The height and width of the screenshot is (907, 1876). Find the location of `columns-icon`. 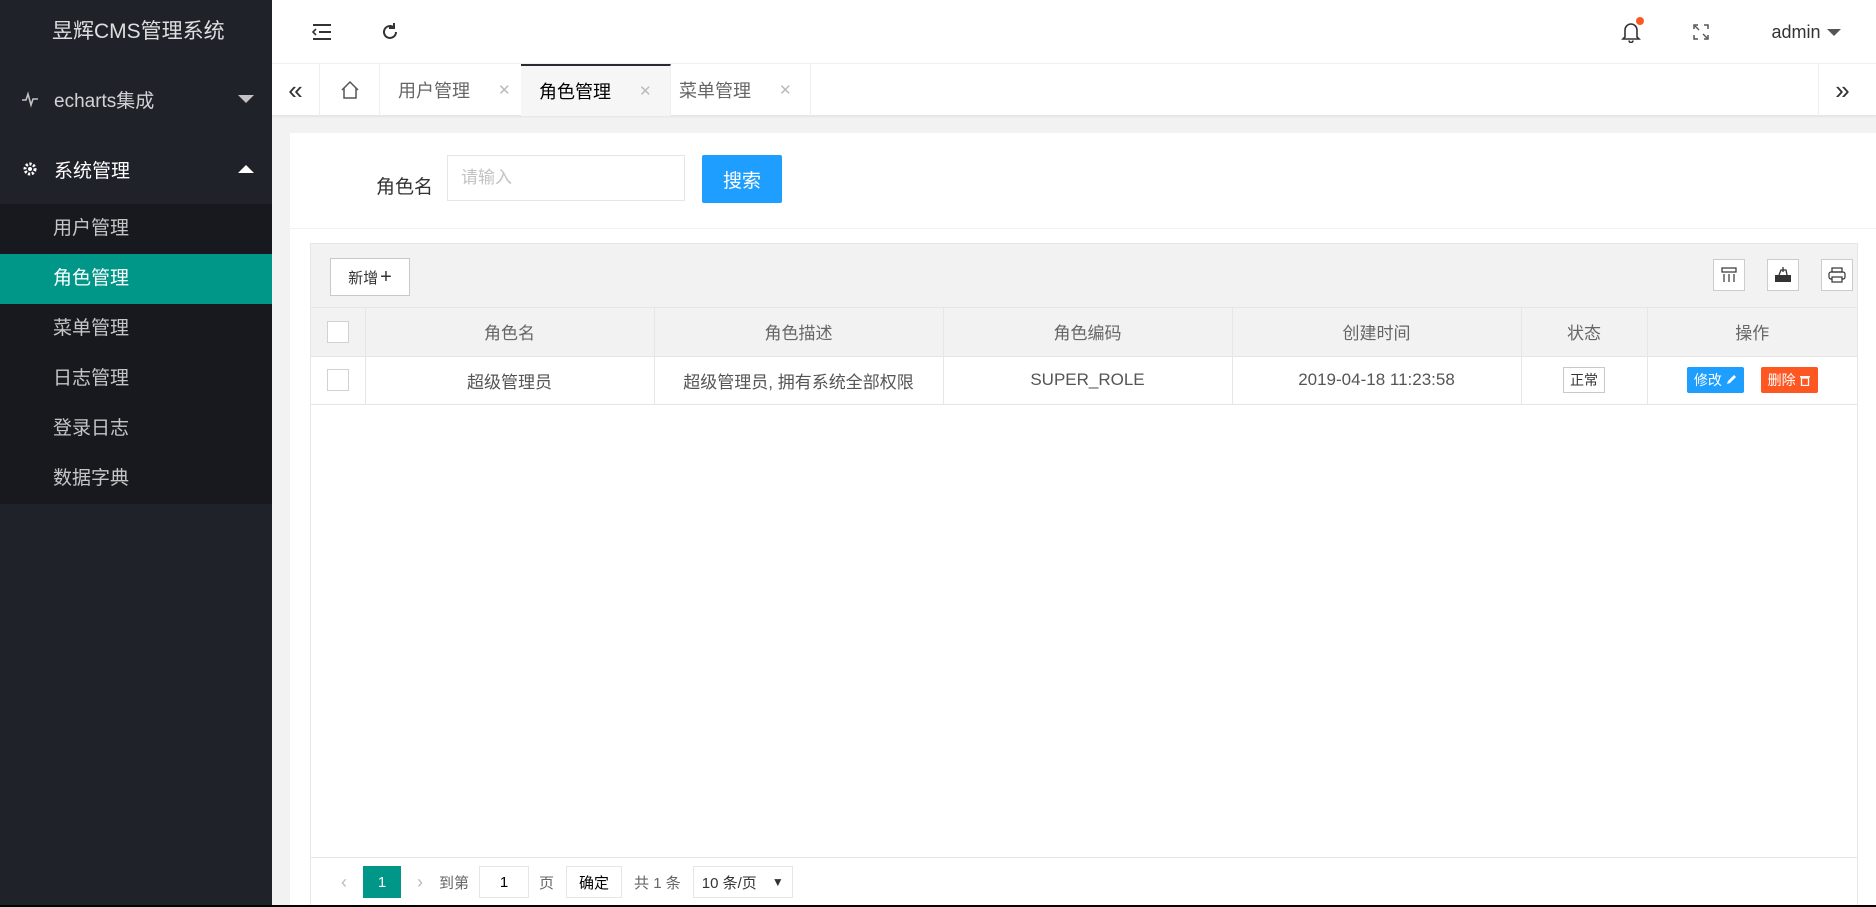

columns-icon is located at coordinates (1729, 275).